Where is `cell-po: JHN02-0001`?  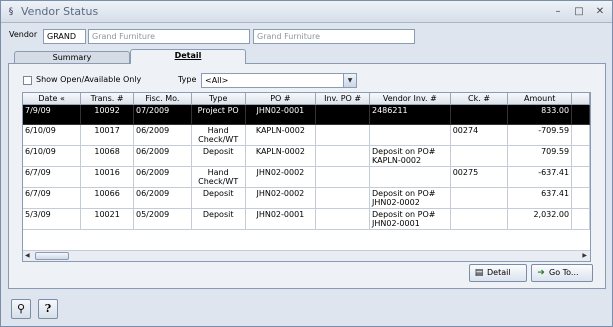 cell-po: JHN02-0001 is located at coordinates (281, 114).